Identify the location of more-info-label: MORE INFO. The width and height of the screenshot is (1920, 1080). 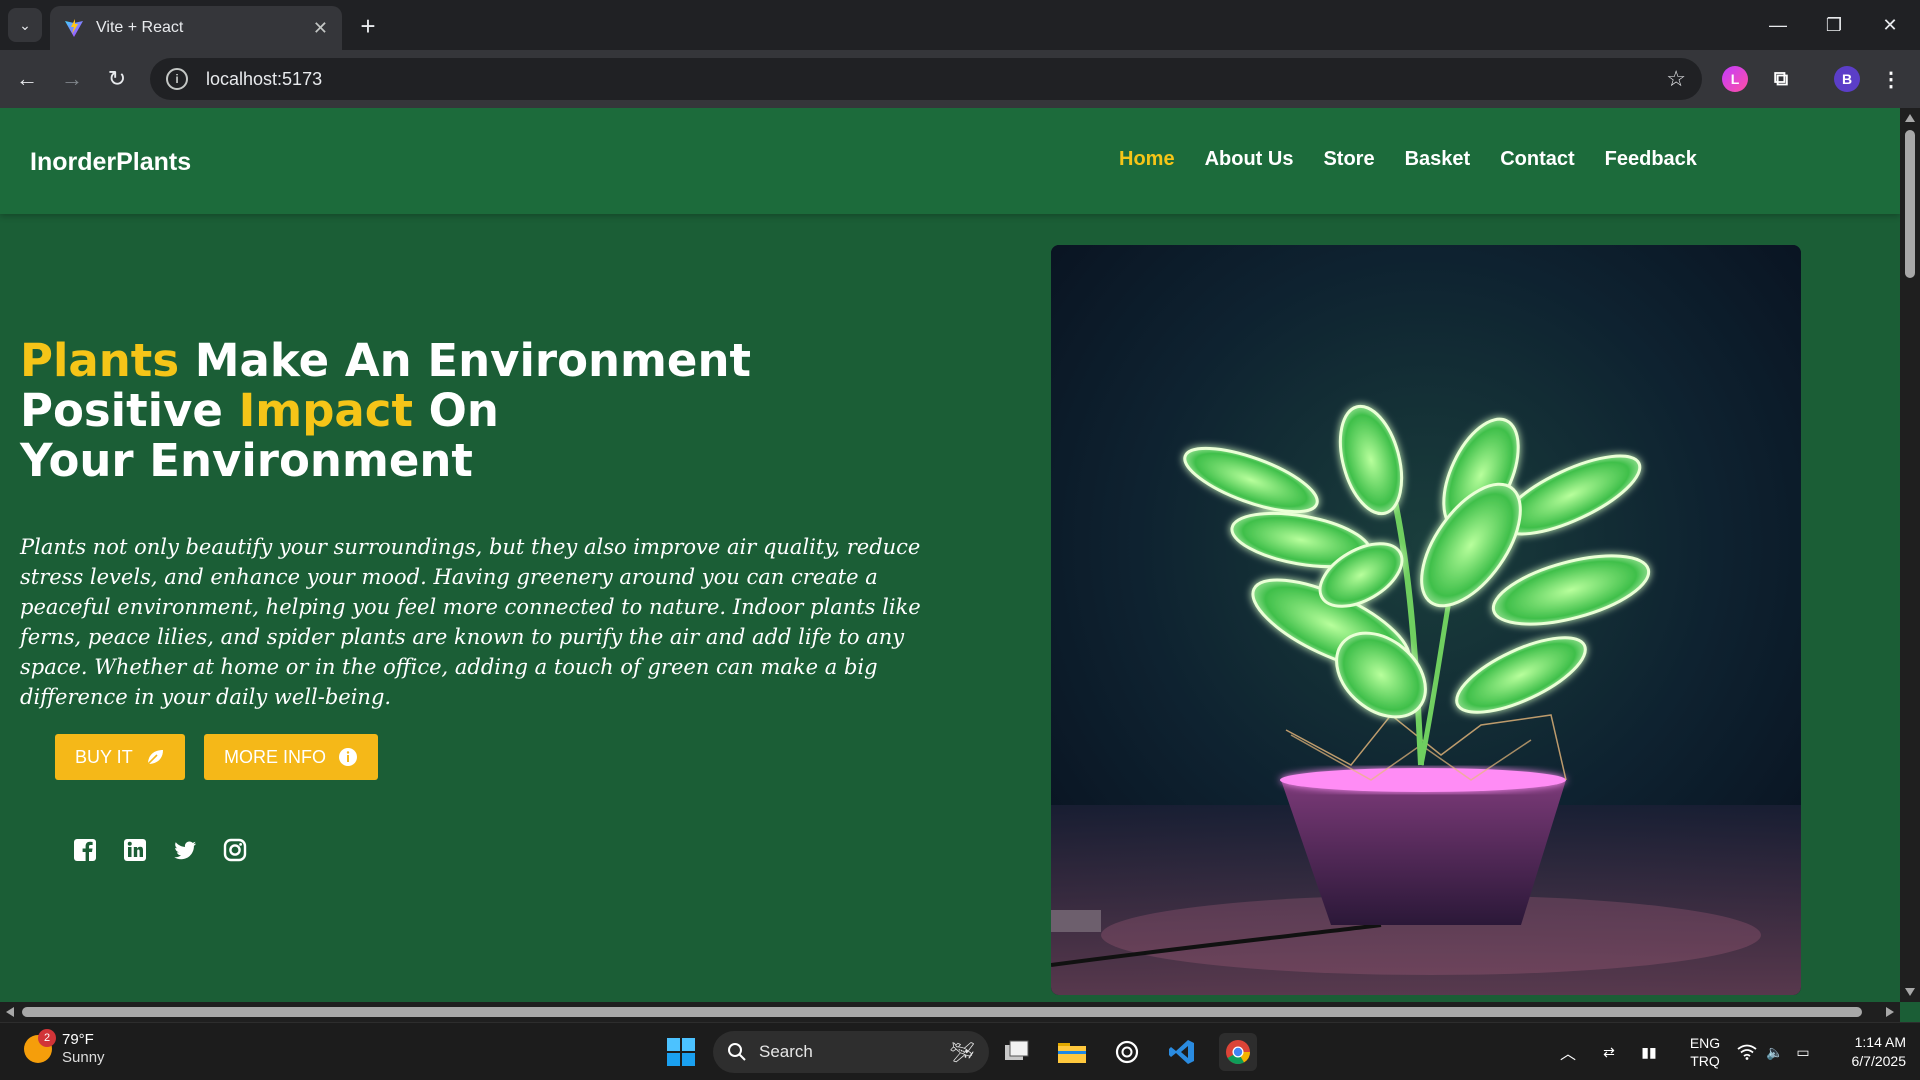
(275, 756).